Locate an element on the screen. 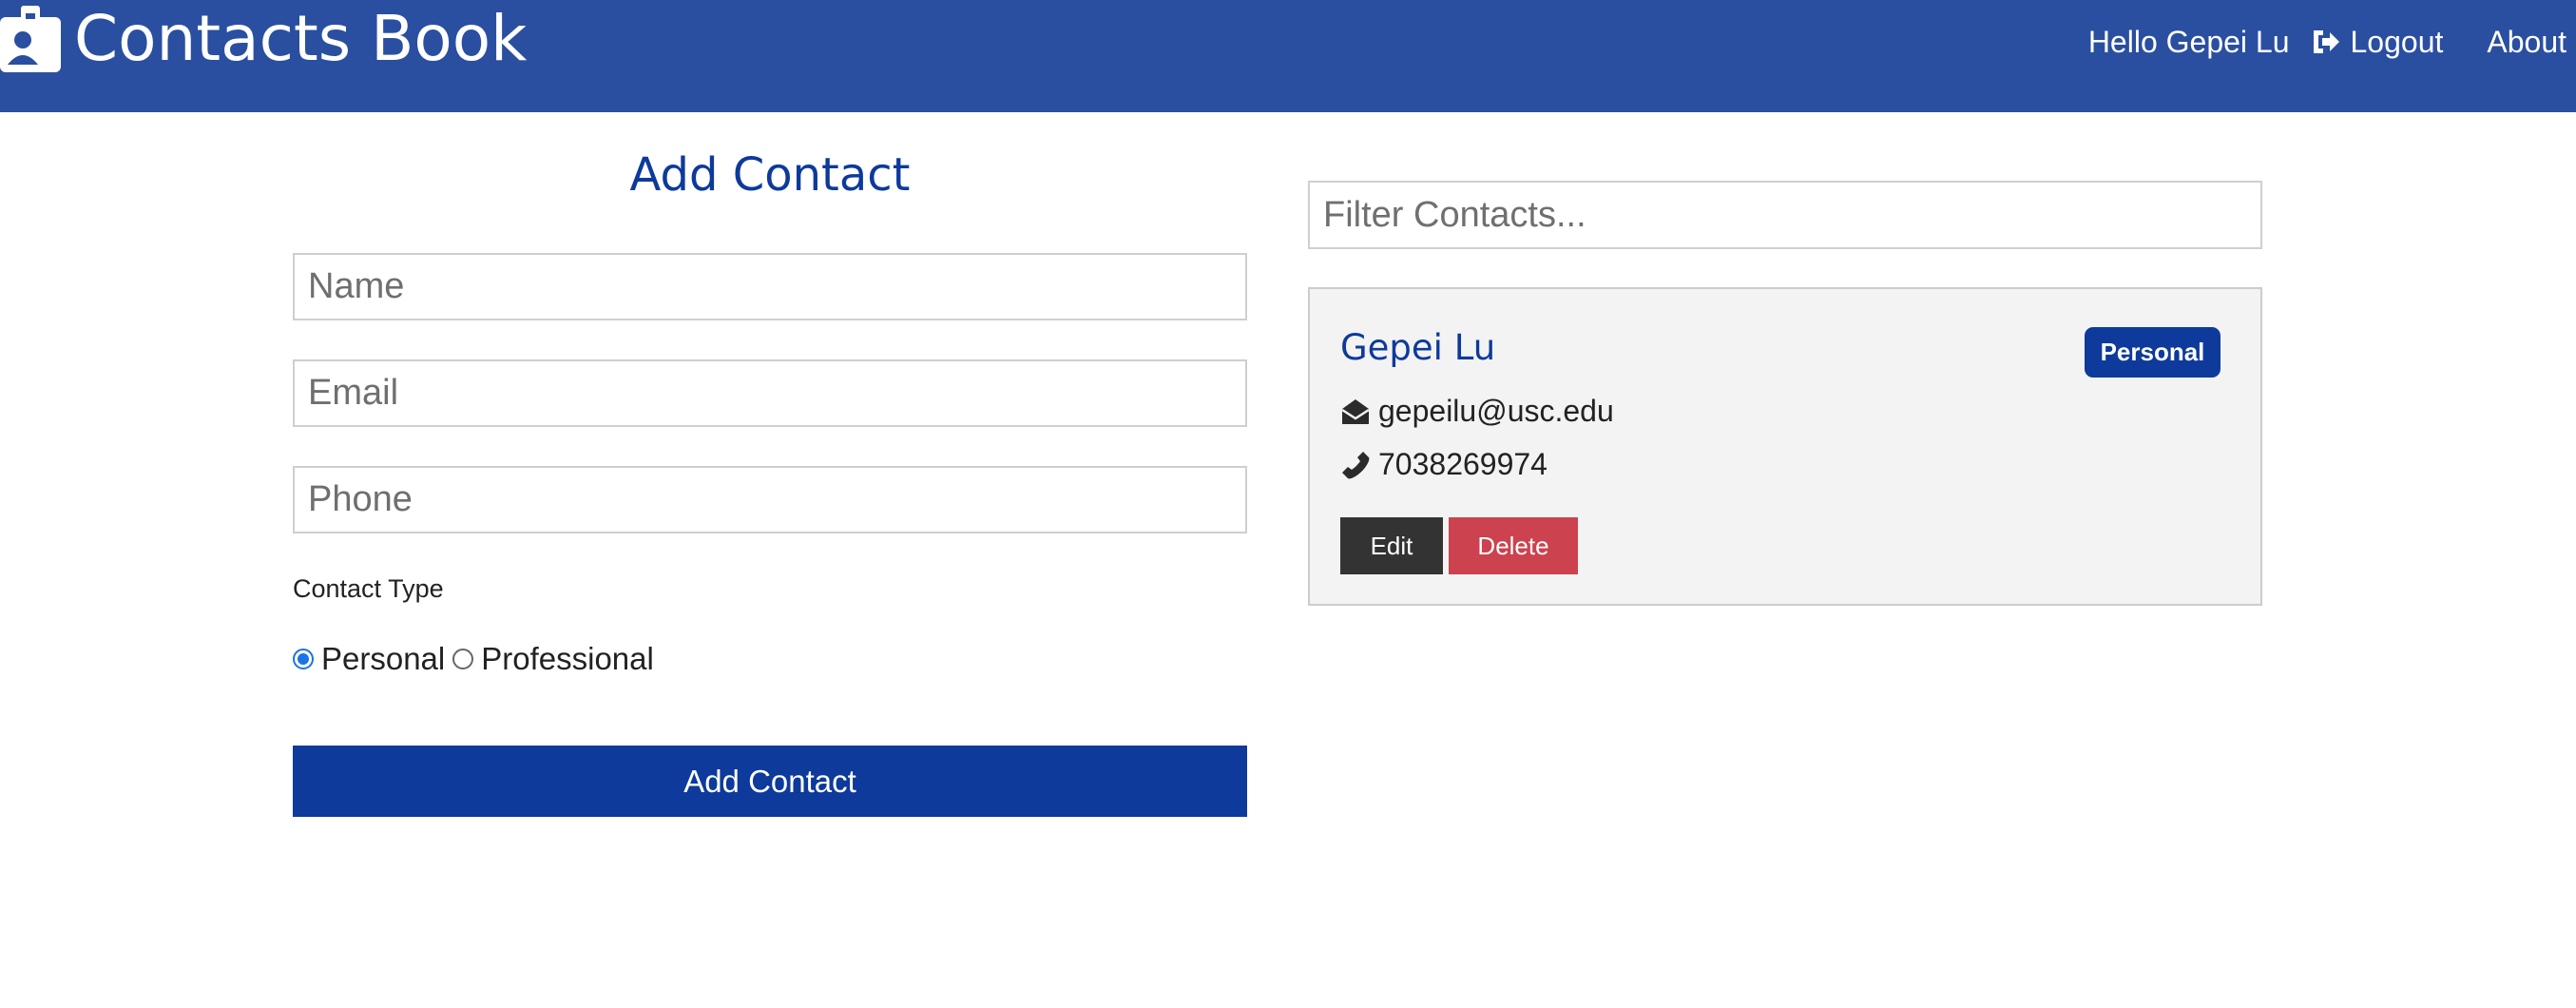  brand: Contacts Book is located at coordinates (263, 39).